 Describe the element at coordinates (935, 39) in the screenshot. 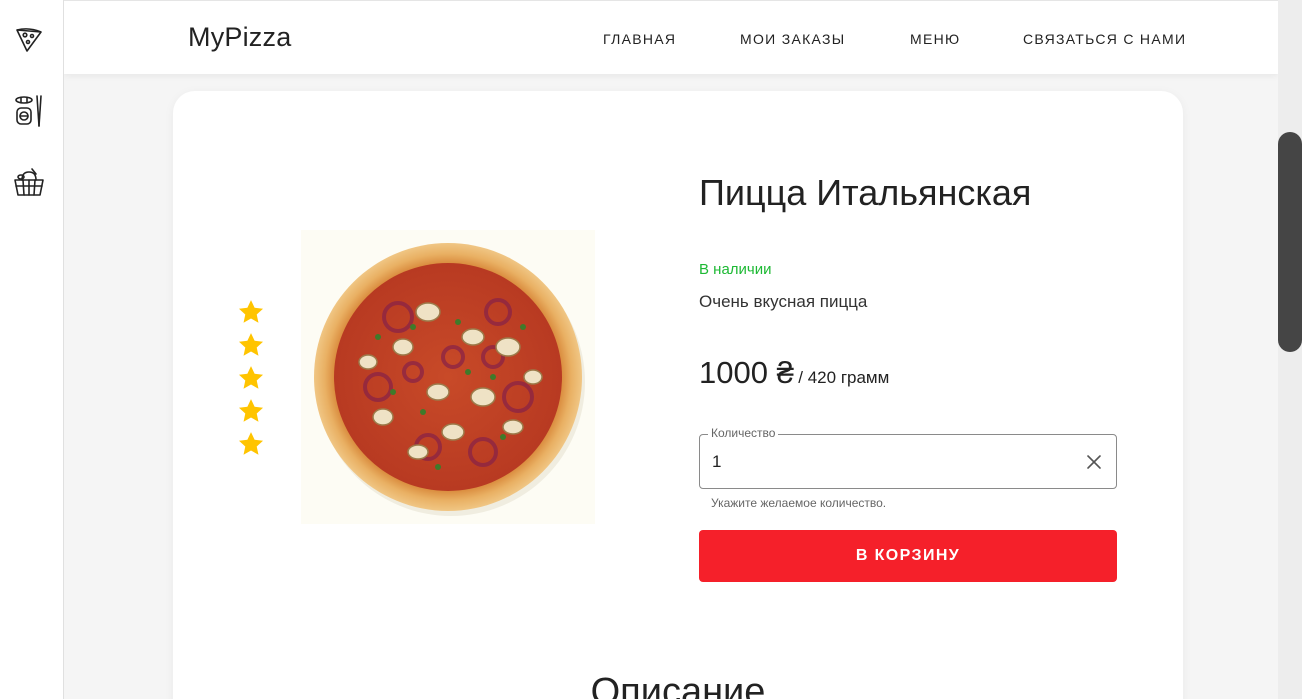

I see `nav-menu: МЕНЮ` at that location.